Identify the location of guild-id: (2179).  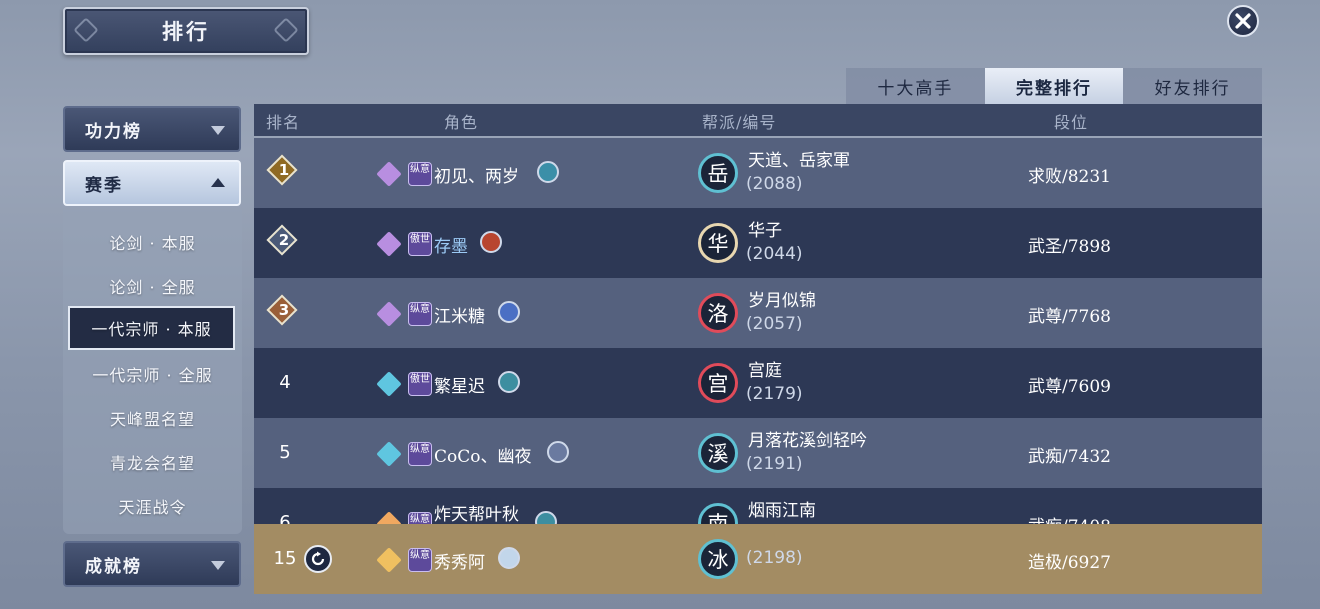
(774, 394).